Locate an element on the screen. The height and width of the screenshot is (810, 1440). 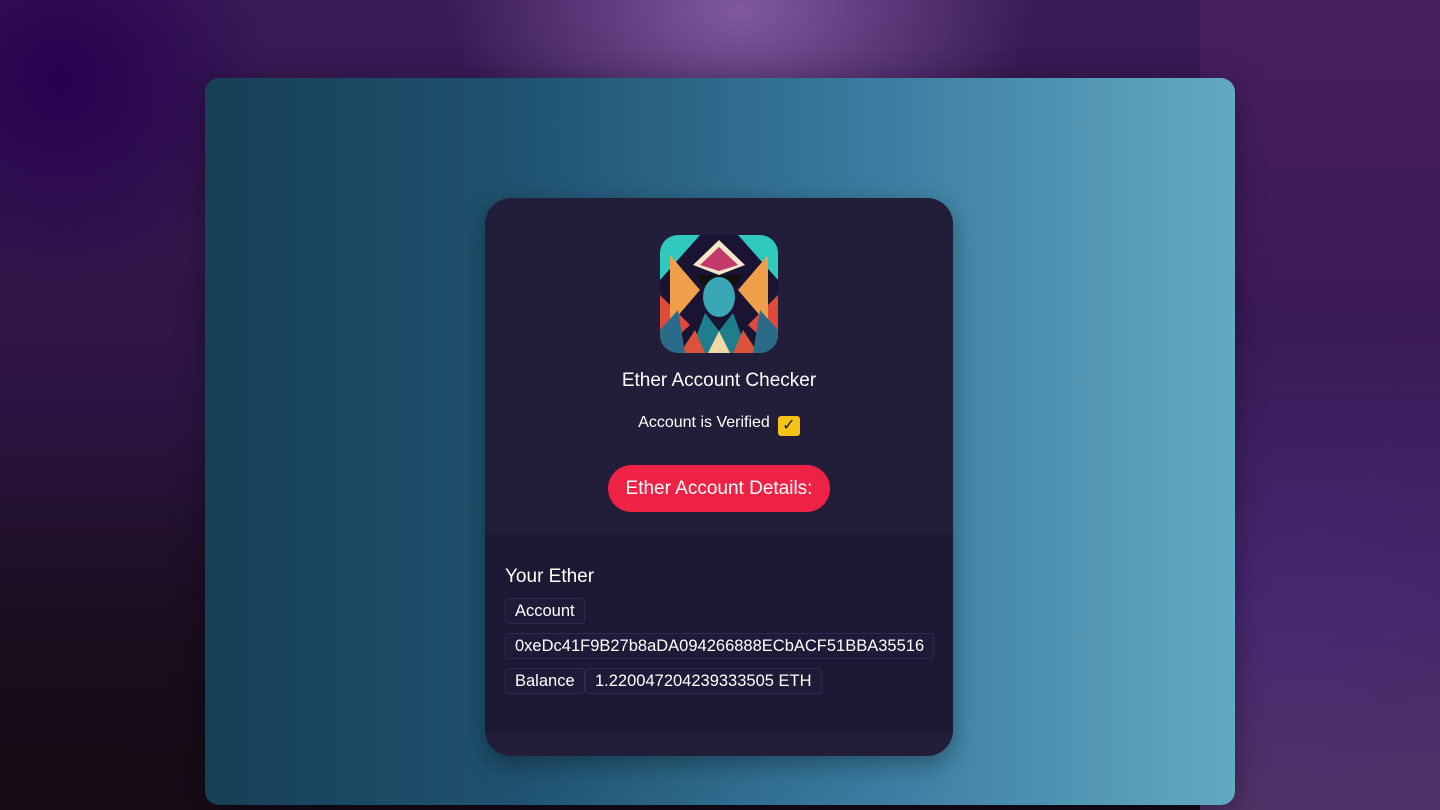
verification-status-text: Account is Verified is located at coordinates (704, 422).